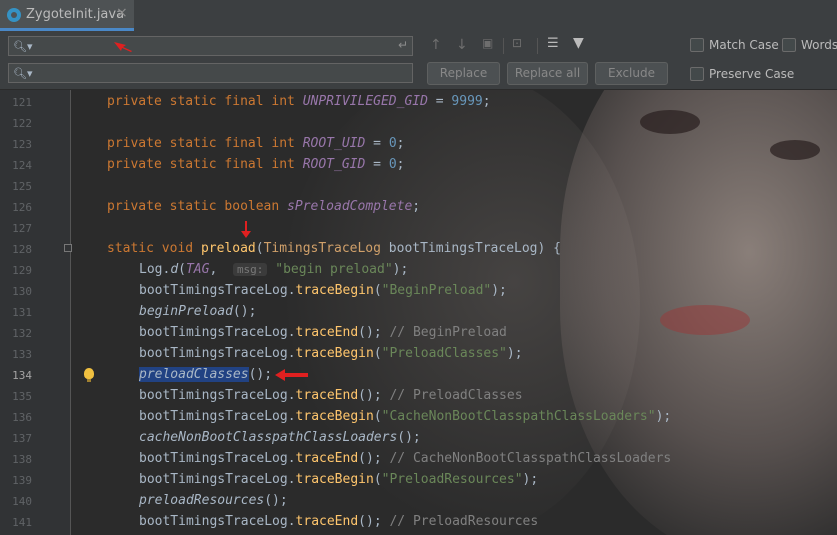  What do you see at coordinates (22, 270) in the screenshot?
I see `line-number: 129` at bounding box center [22, 270].